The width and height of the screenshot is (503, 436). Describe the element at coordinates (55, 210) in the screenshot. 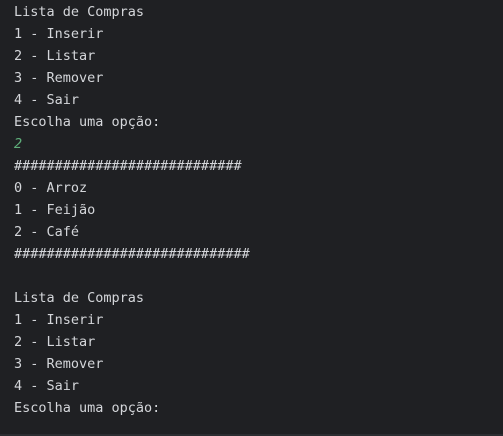

I see `console-line: 1 - Feijão` at that location.